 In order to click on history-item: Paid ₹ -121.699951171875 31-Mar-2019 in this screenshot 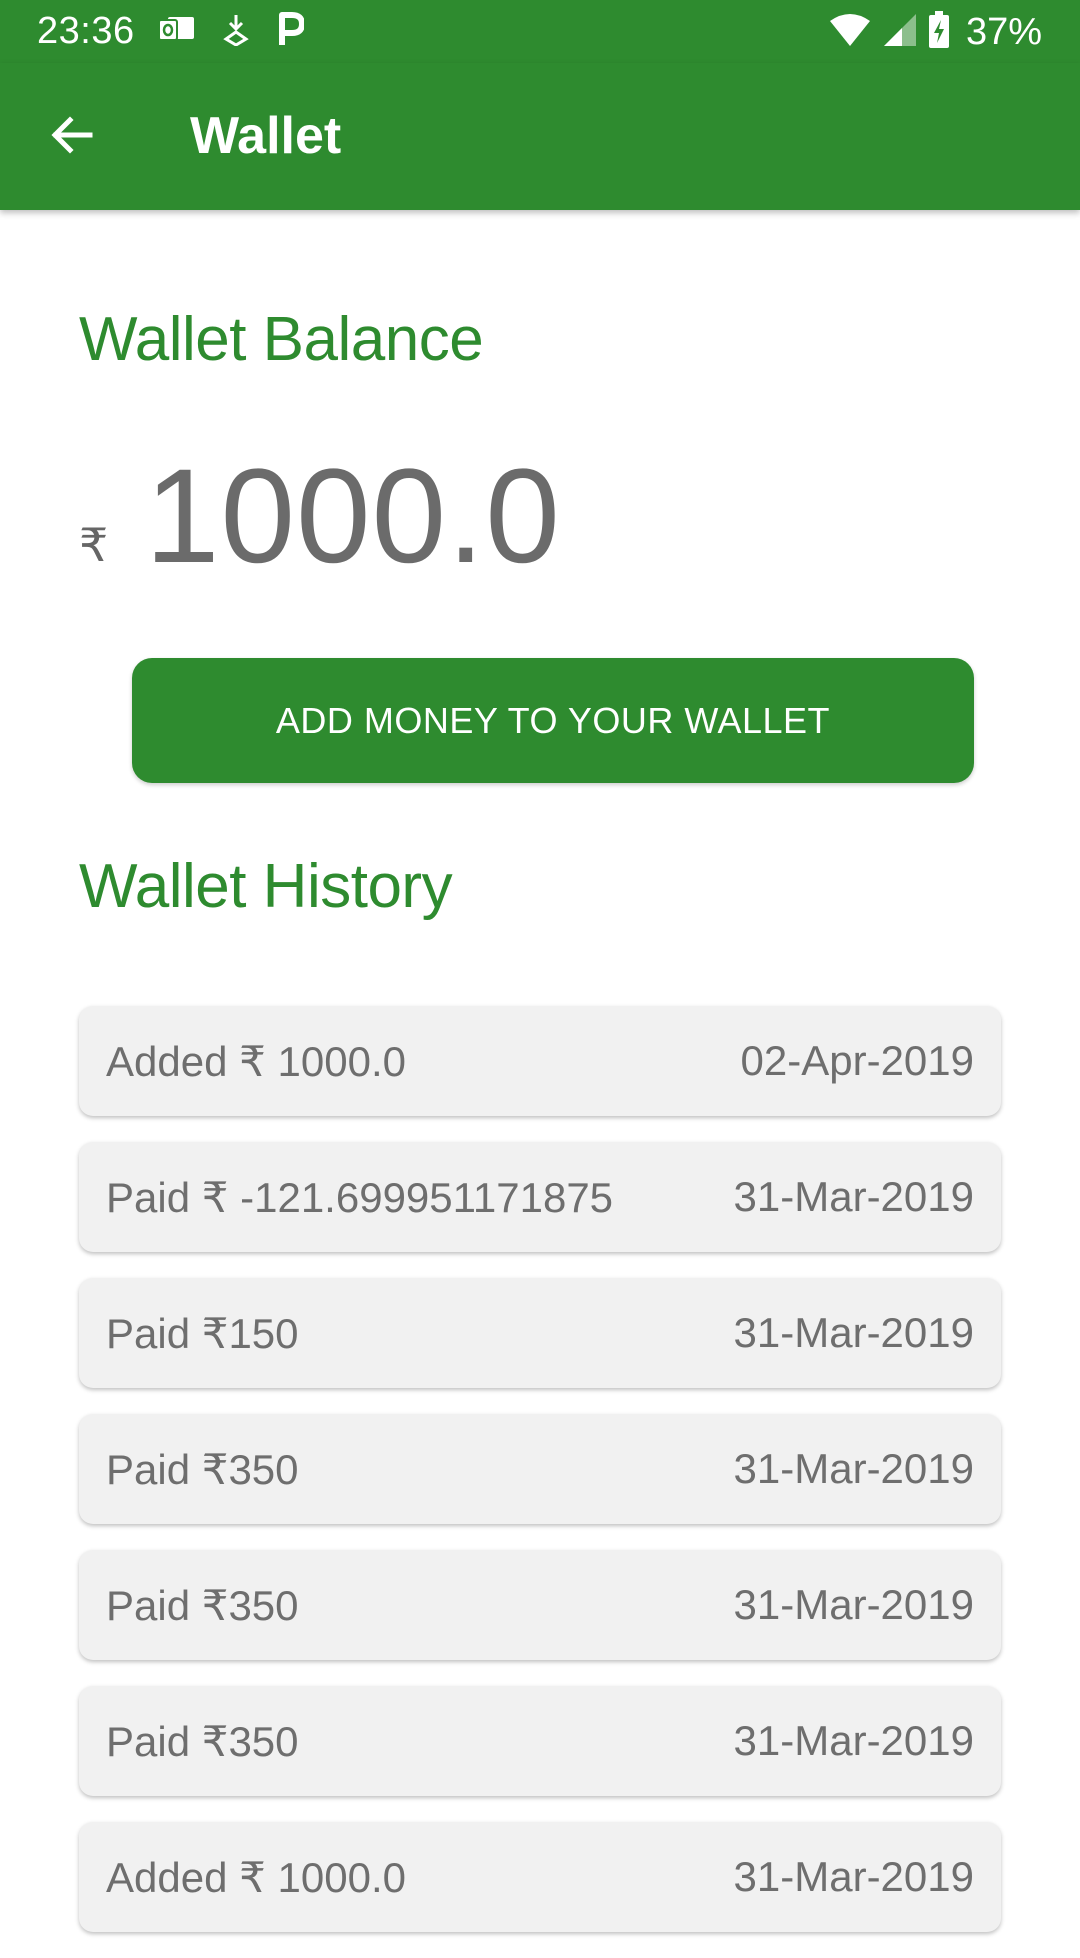, I will do `click(540, 1197)`.